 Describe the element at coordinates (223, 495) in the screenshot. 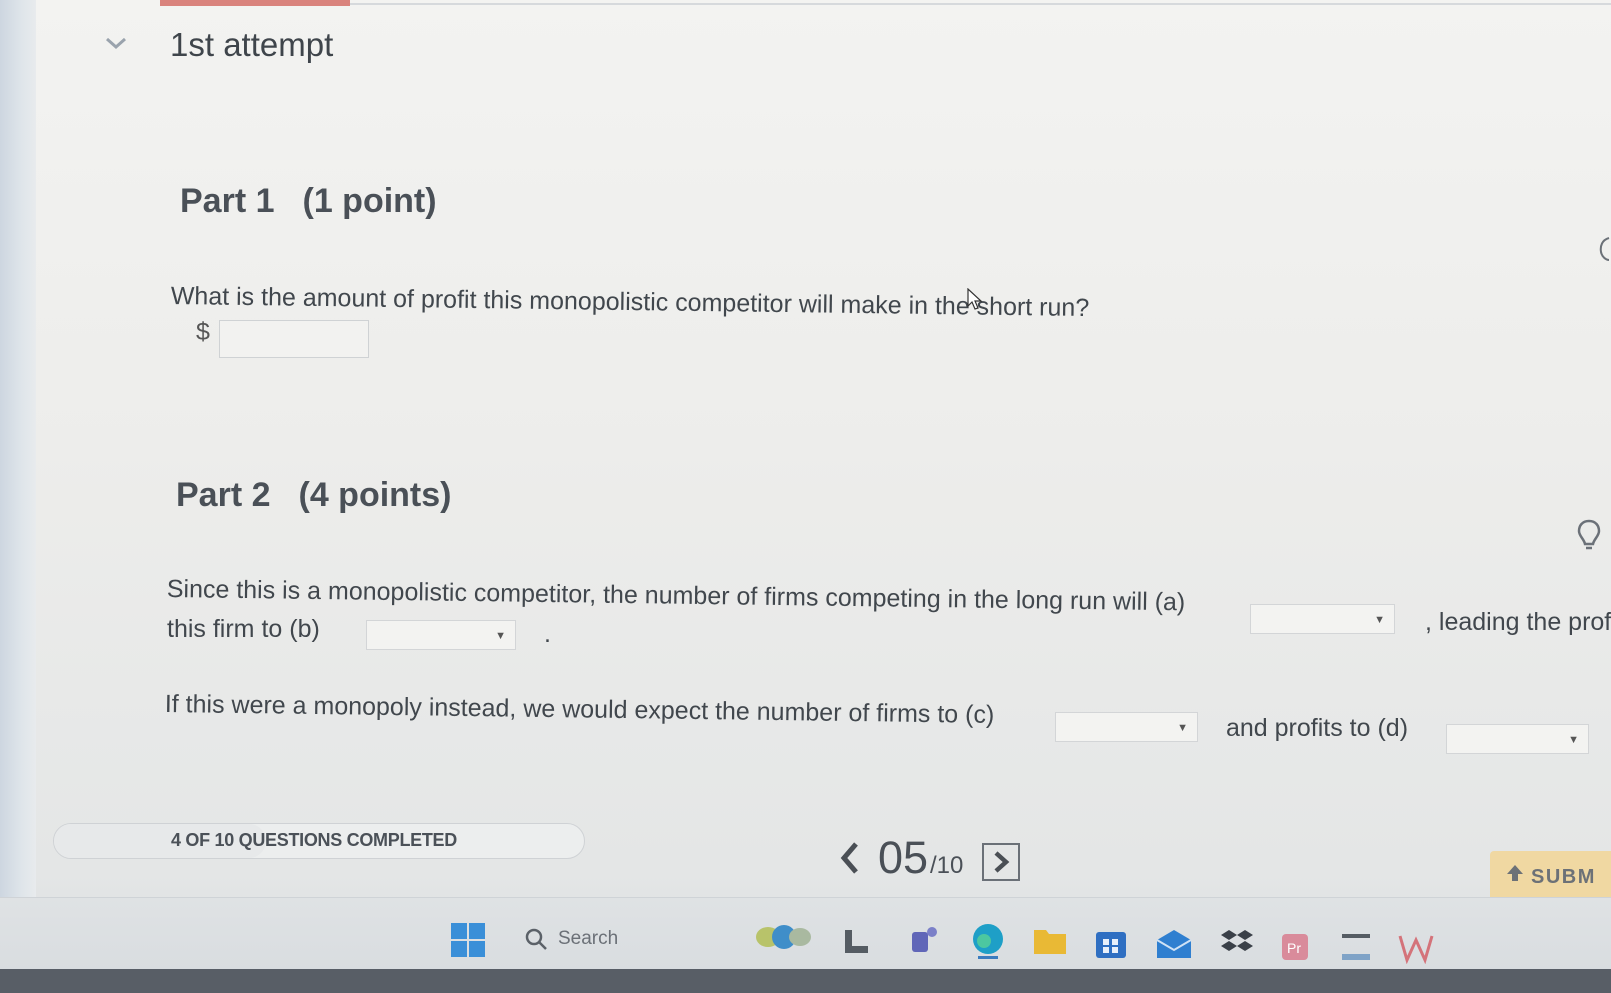

I see `part2-label: Part 2` at that location.